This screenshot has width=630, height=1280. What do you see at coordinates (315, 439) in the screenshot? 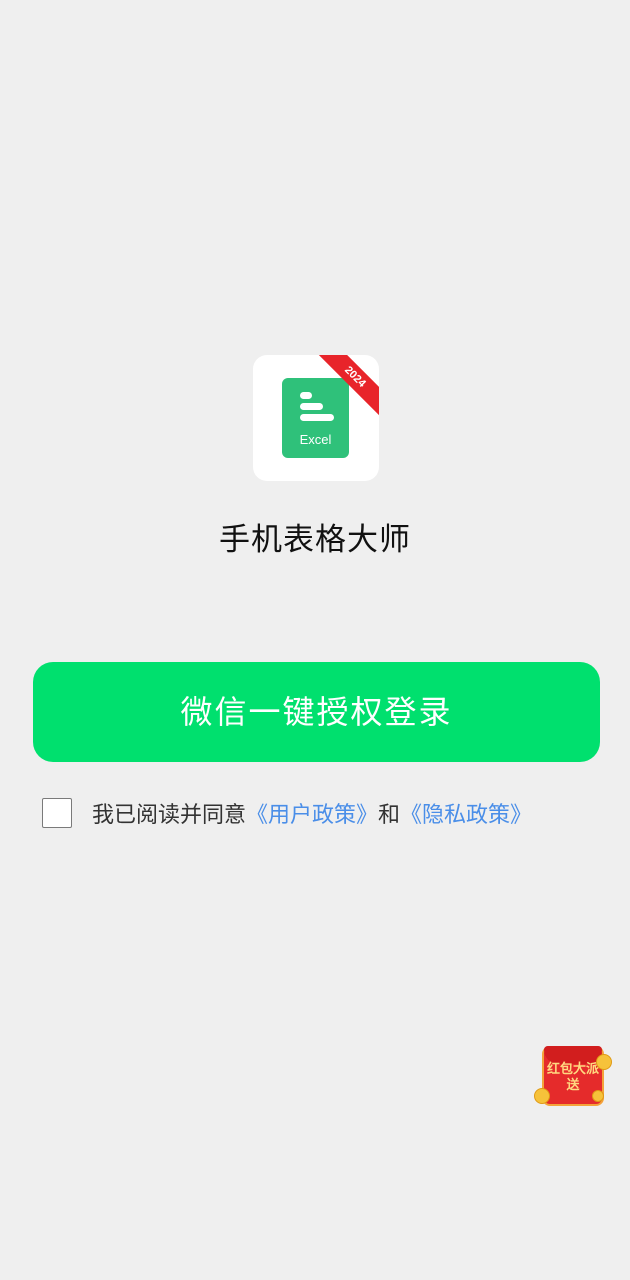
I see `doc-label: Excel` at bounding box center [315, 439].